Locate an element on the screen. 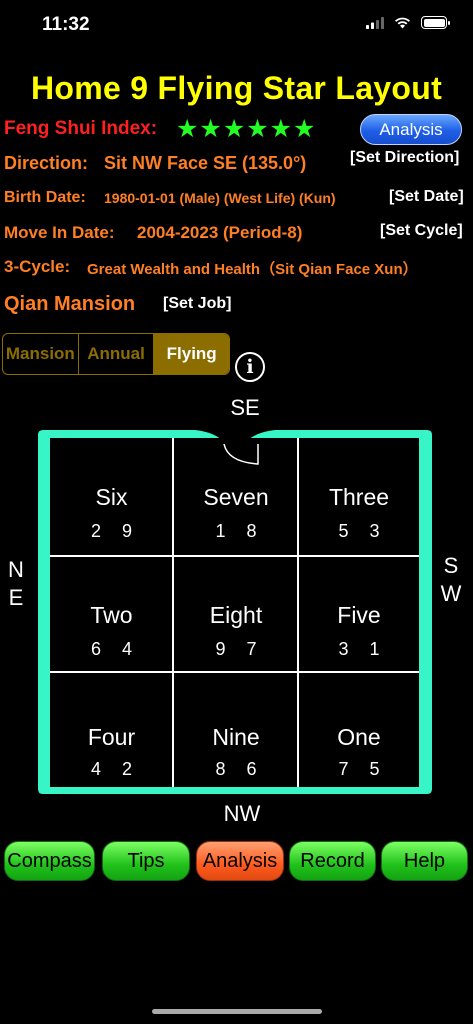 This screenshot has width=473, height=1024. three-cycle-label: 3-Cycle: is located at coordinates (37, 266).